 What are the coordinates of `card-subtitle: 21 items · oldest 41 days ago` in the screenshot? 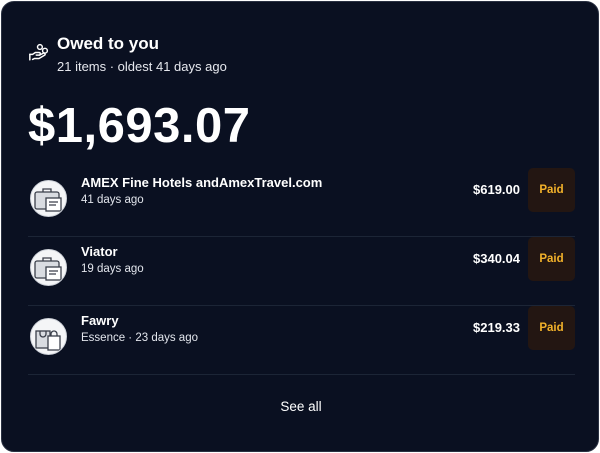 It's located at (142, 66).